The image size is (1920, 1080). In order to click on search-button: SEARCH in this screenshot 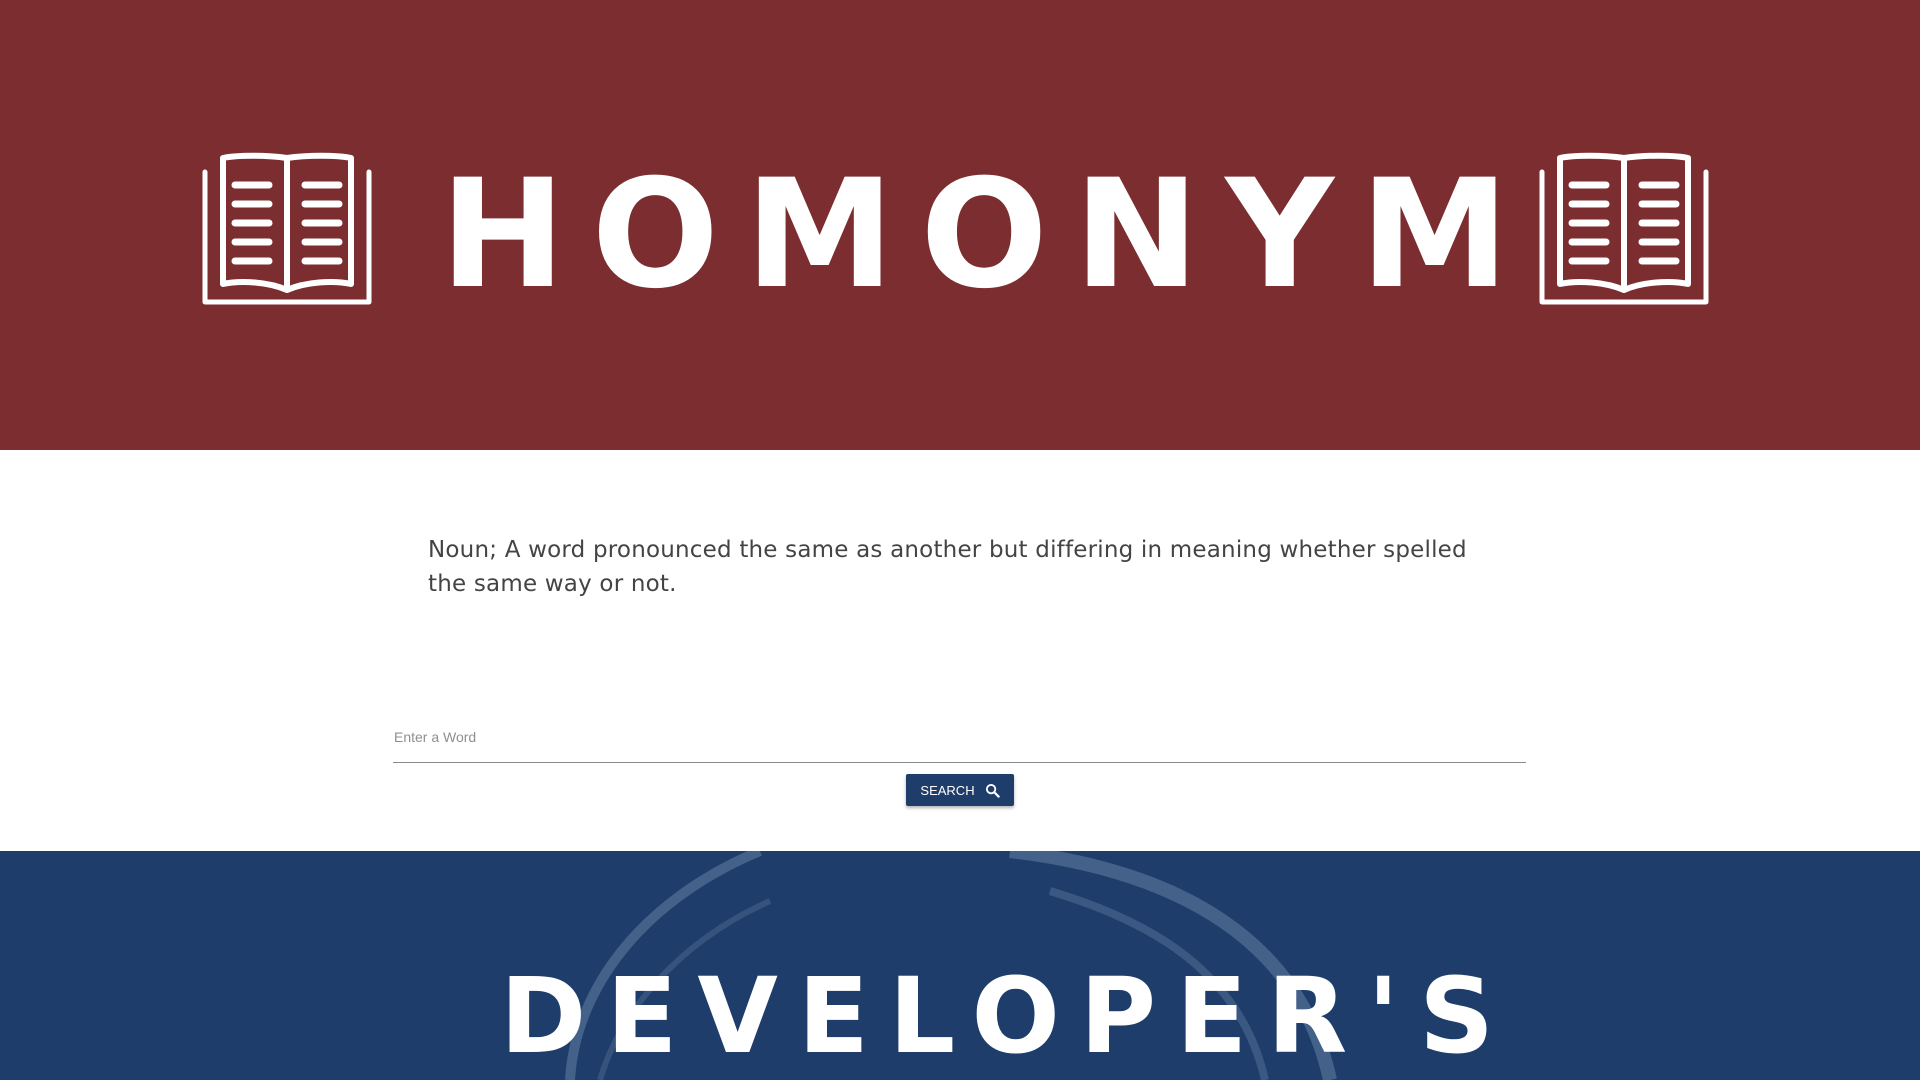, I will do `click(960, 790)`.